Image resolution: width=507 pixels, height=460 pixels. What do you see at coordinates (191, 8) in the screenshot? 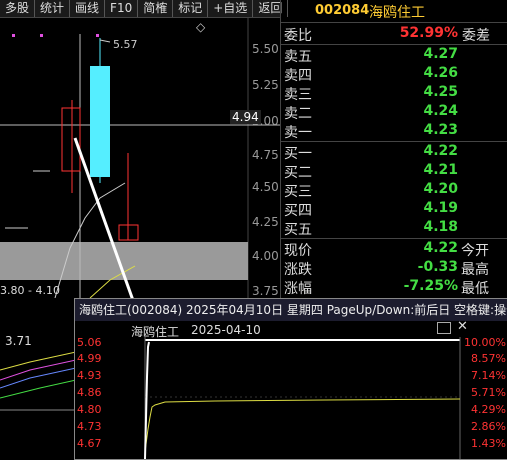
I see `toolbar-button-mark: 标记` at bounding box center [191, 8].